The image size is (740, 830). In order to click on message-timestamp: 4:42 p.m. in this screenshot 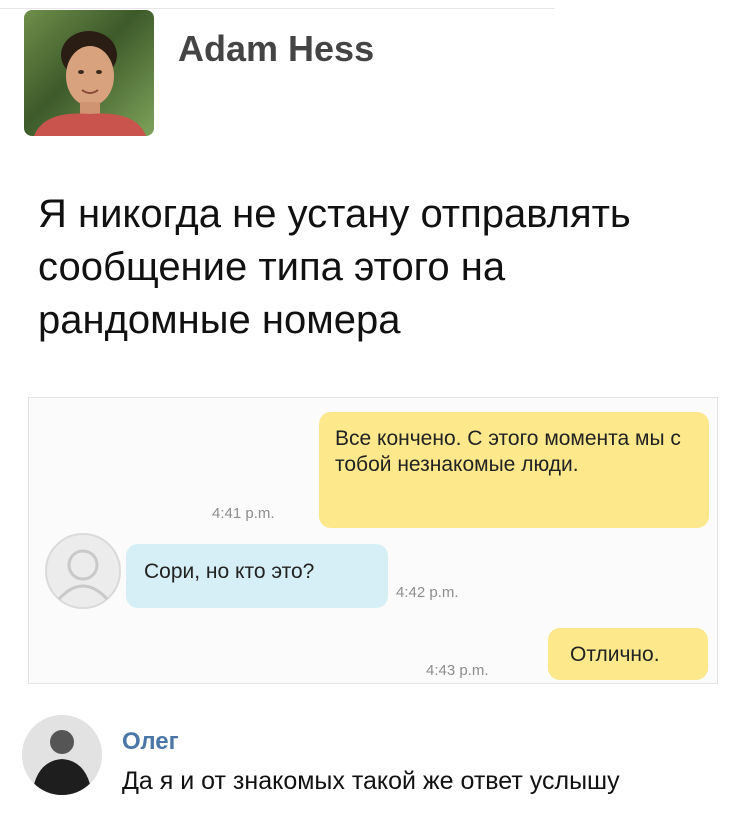, I will do `click(427, 592)`.